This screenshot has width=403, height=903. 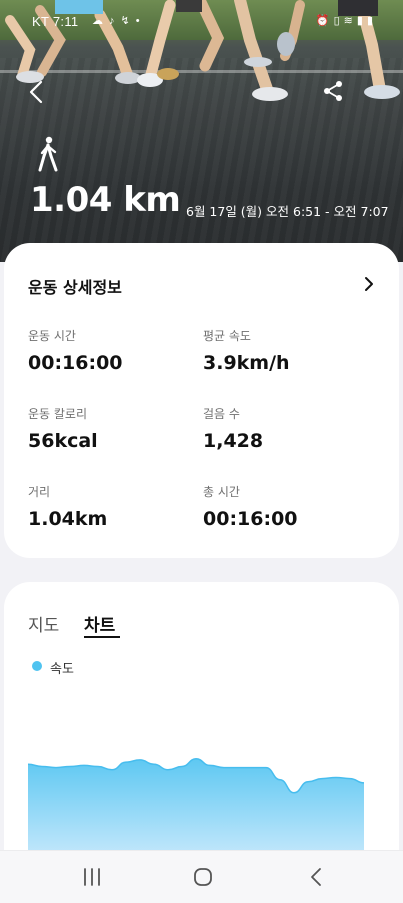 What do you see at coordinates (287, 211) in the screenshot?
I see `workout-datetime: 6월 17일 (월) 오전 6:51 - 오전 7:07` at bounding box center [287, 211].